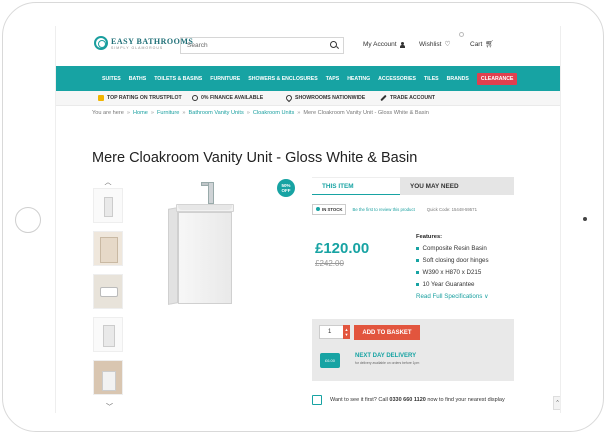 The image size is (606, 434). I want to click on feature-item: Composite Resin Basin, so click(466, 248).